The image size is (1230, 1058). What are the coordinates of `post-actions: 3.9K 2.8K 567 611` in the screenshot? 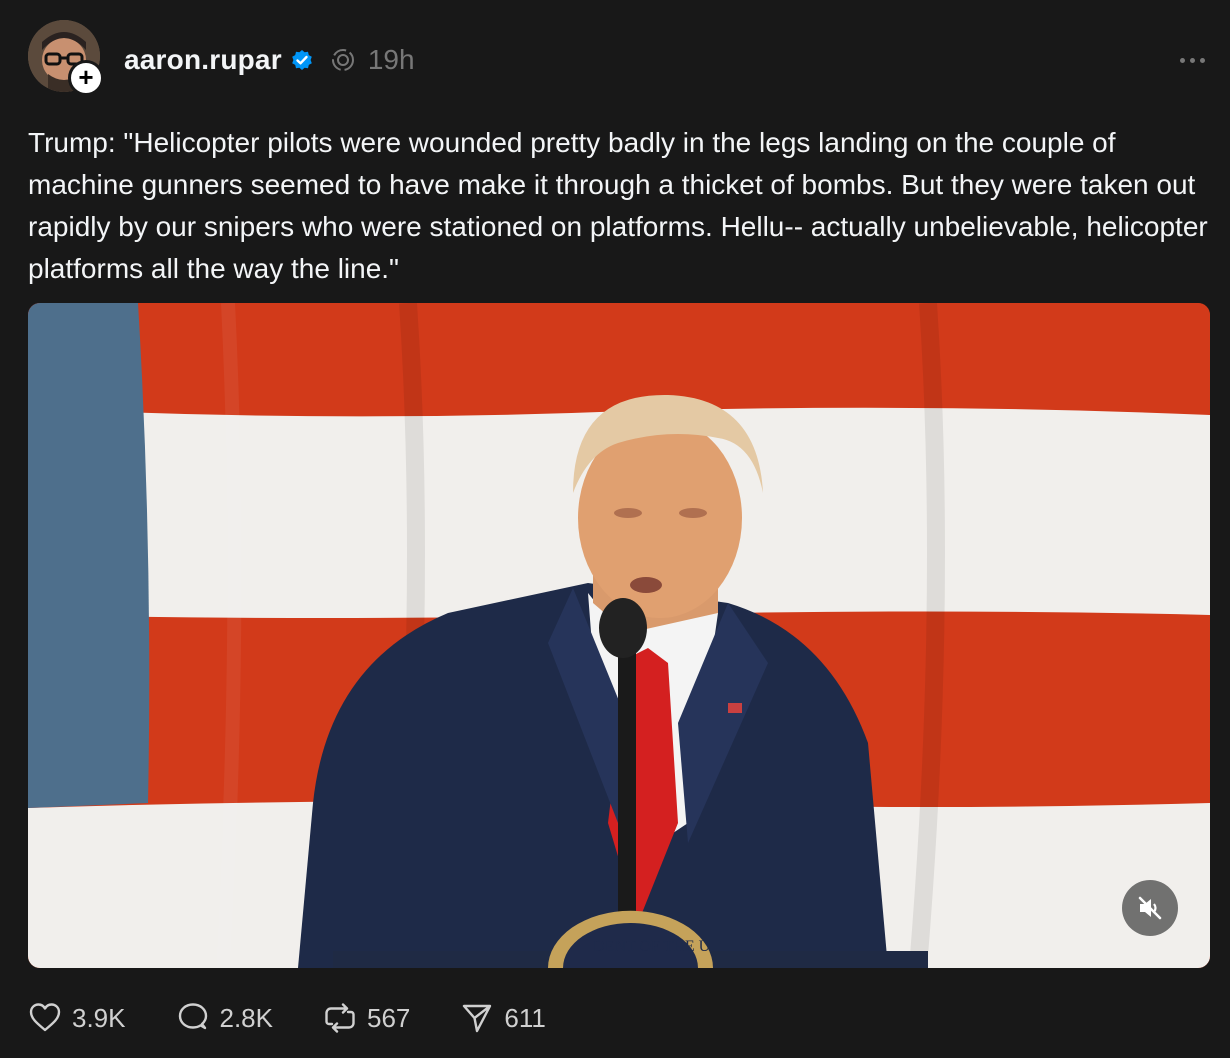 It's located at (312, 1018).